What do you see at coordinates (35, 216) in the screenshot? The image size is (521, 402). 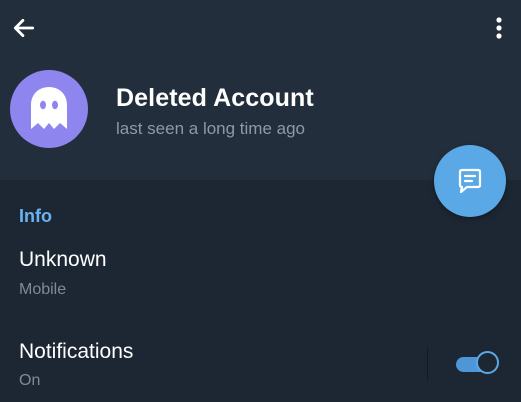 I see `info-section-title: Info` at bounding box center [35, 216].